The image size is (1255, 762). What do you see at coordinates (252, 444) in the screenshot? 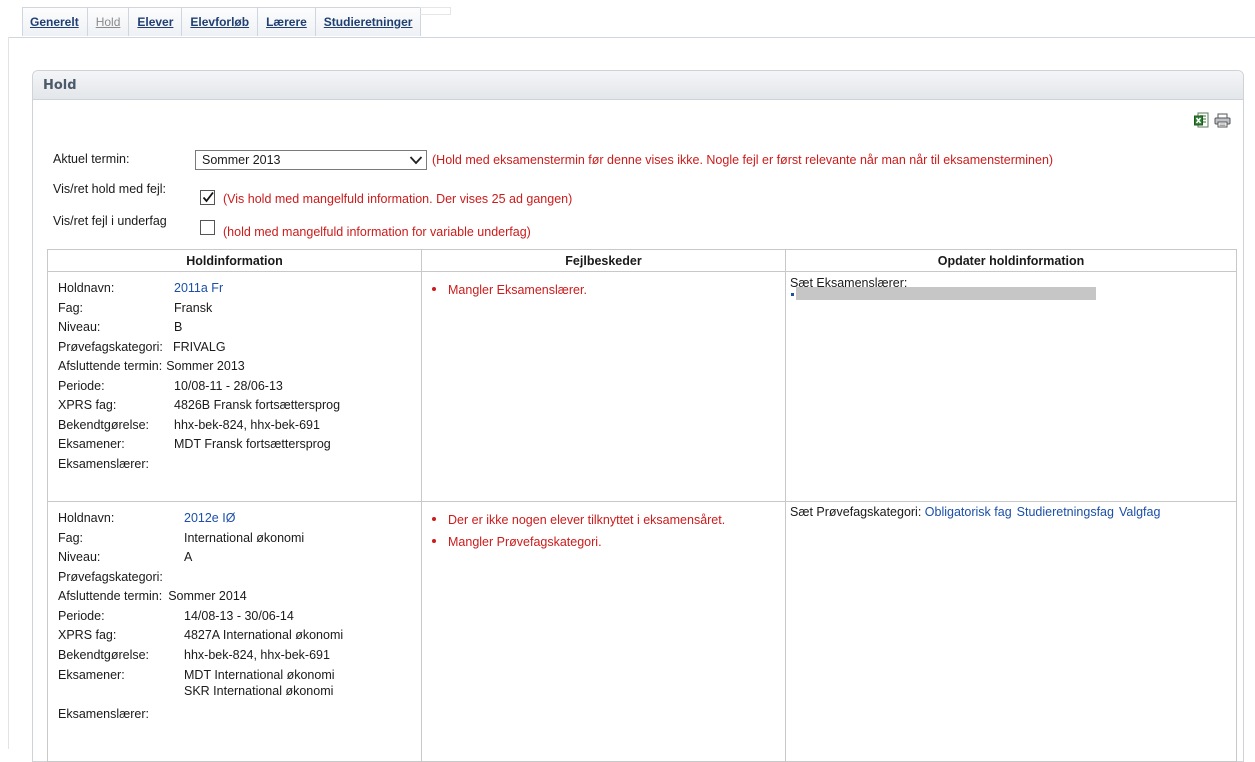
I see `value-eksamen: MDT Fransk fortsættersprog` at bounding box center [252, 444].